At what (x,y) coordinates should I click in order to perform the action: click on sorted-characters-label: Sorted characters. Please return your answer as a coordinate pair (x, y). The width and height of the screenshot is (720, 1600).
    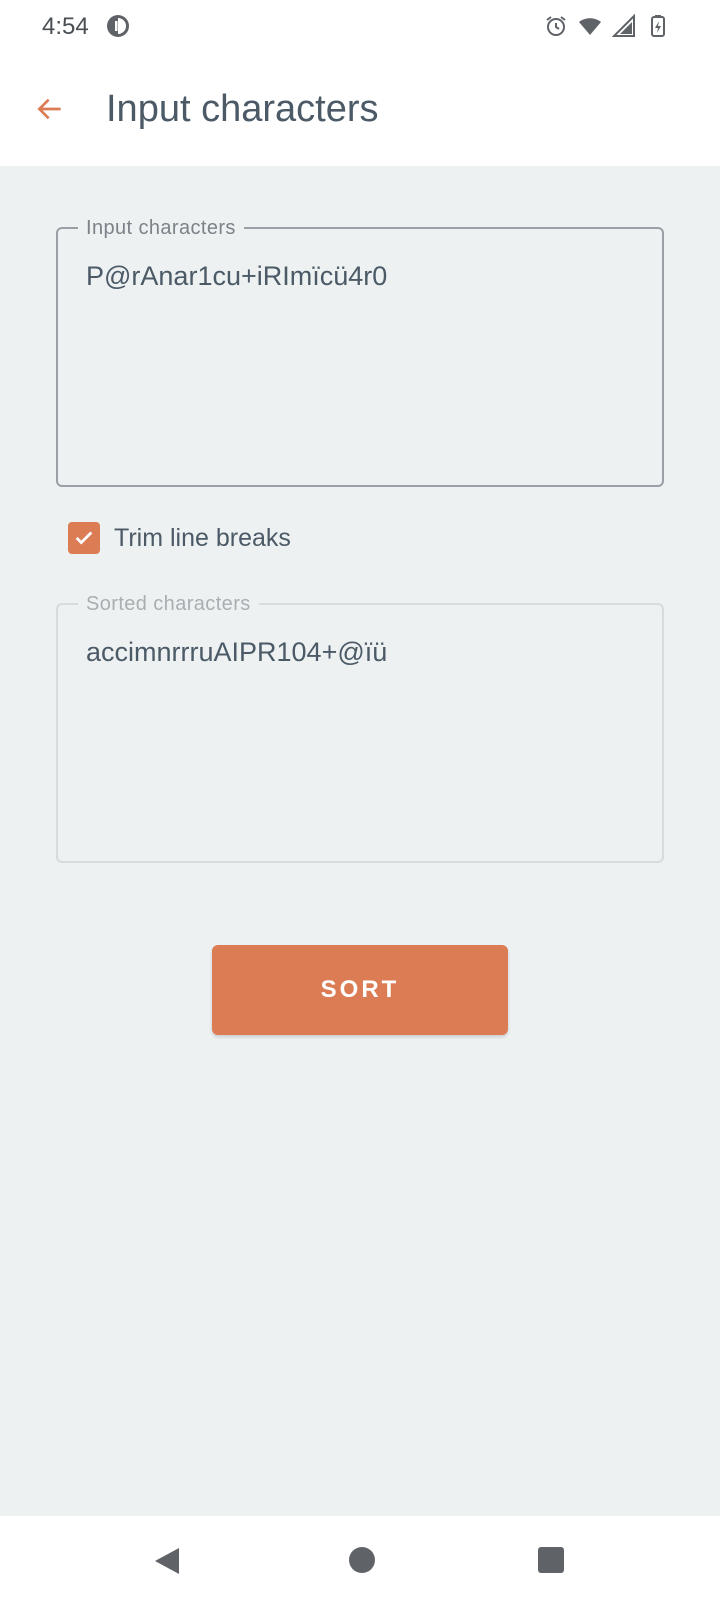
    Looking at the image, I should click on (168, 604).